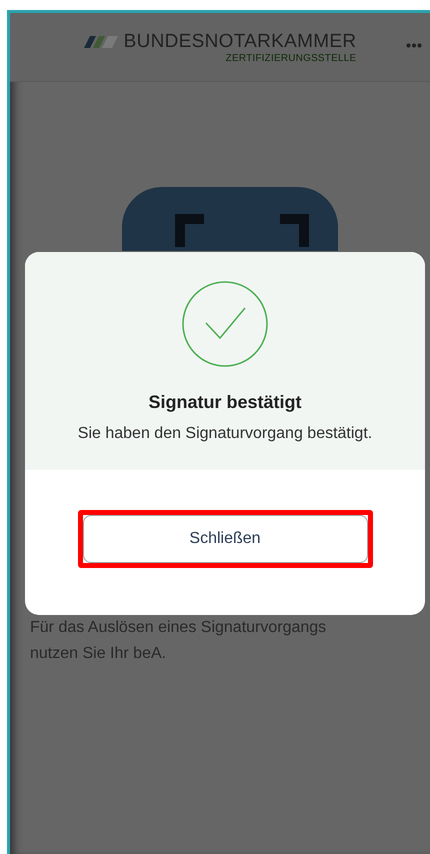 The image size is (430, 854). What do you see at coordinates (240, 41) in the screenshot?
I see `brand-name: BUNDESNOTARKAMMER` at bounding box center [240, 41].